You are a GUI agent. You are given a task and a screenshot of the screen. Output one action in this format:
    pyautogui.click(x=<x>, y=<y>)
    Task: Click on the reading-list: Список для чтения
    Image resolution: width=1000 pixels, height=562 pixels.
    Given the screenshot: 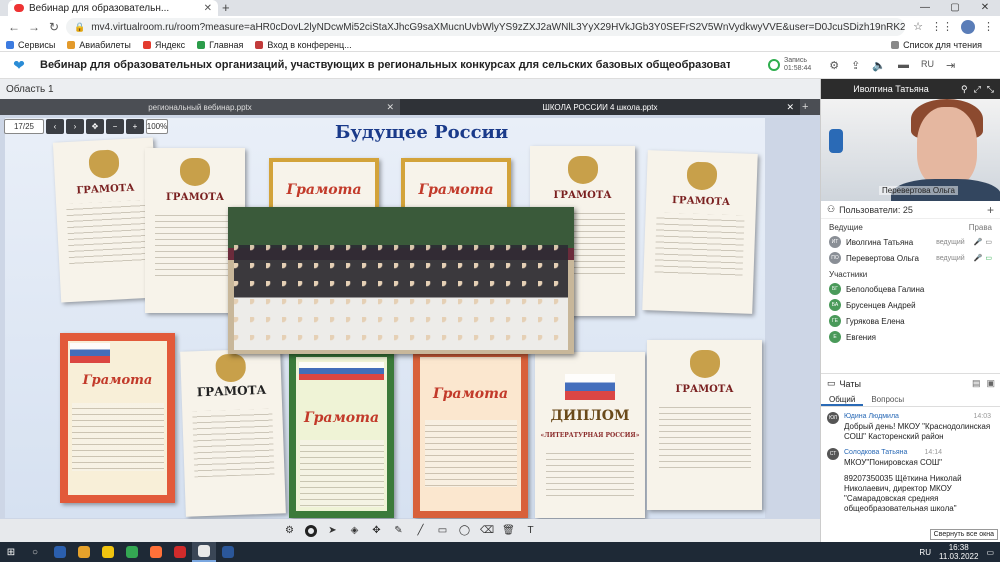 What is the action you would take?
    pyautogui.click(x=936, y=45)
    